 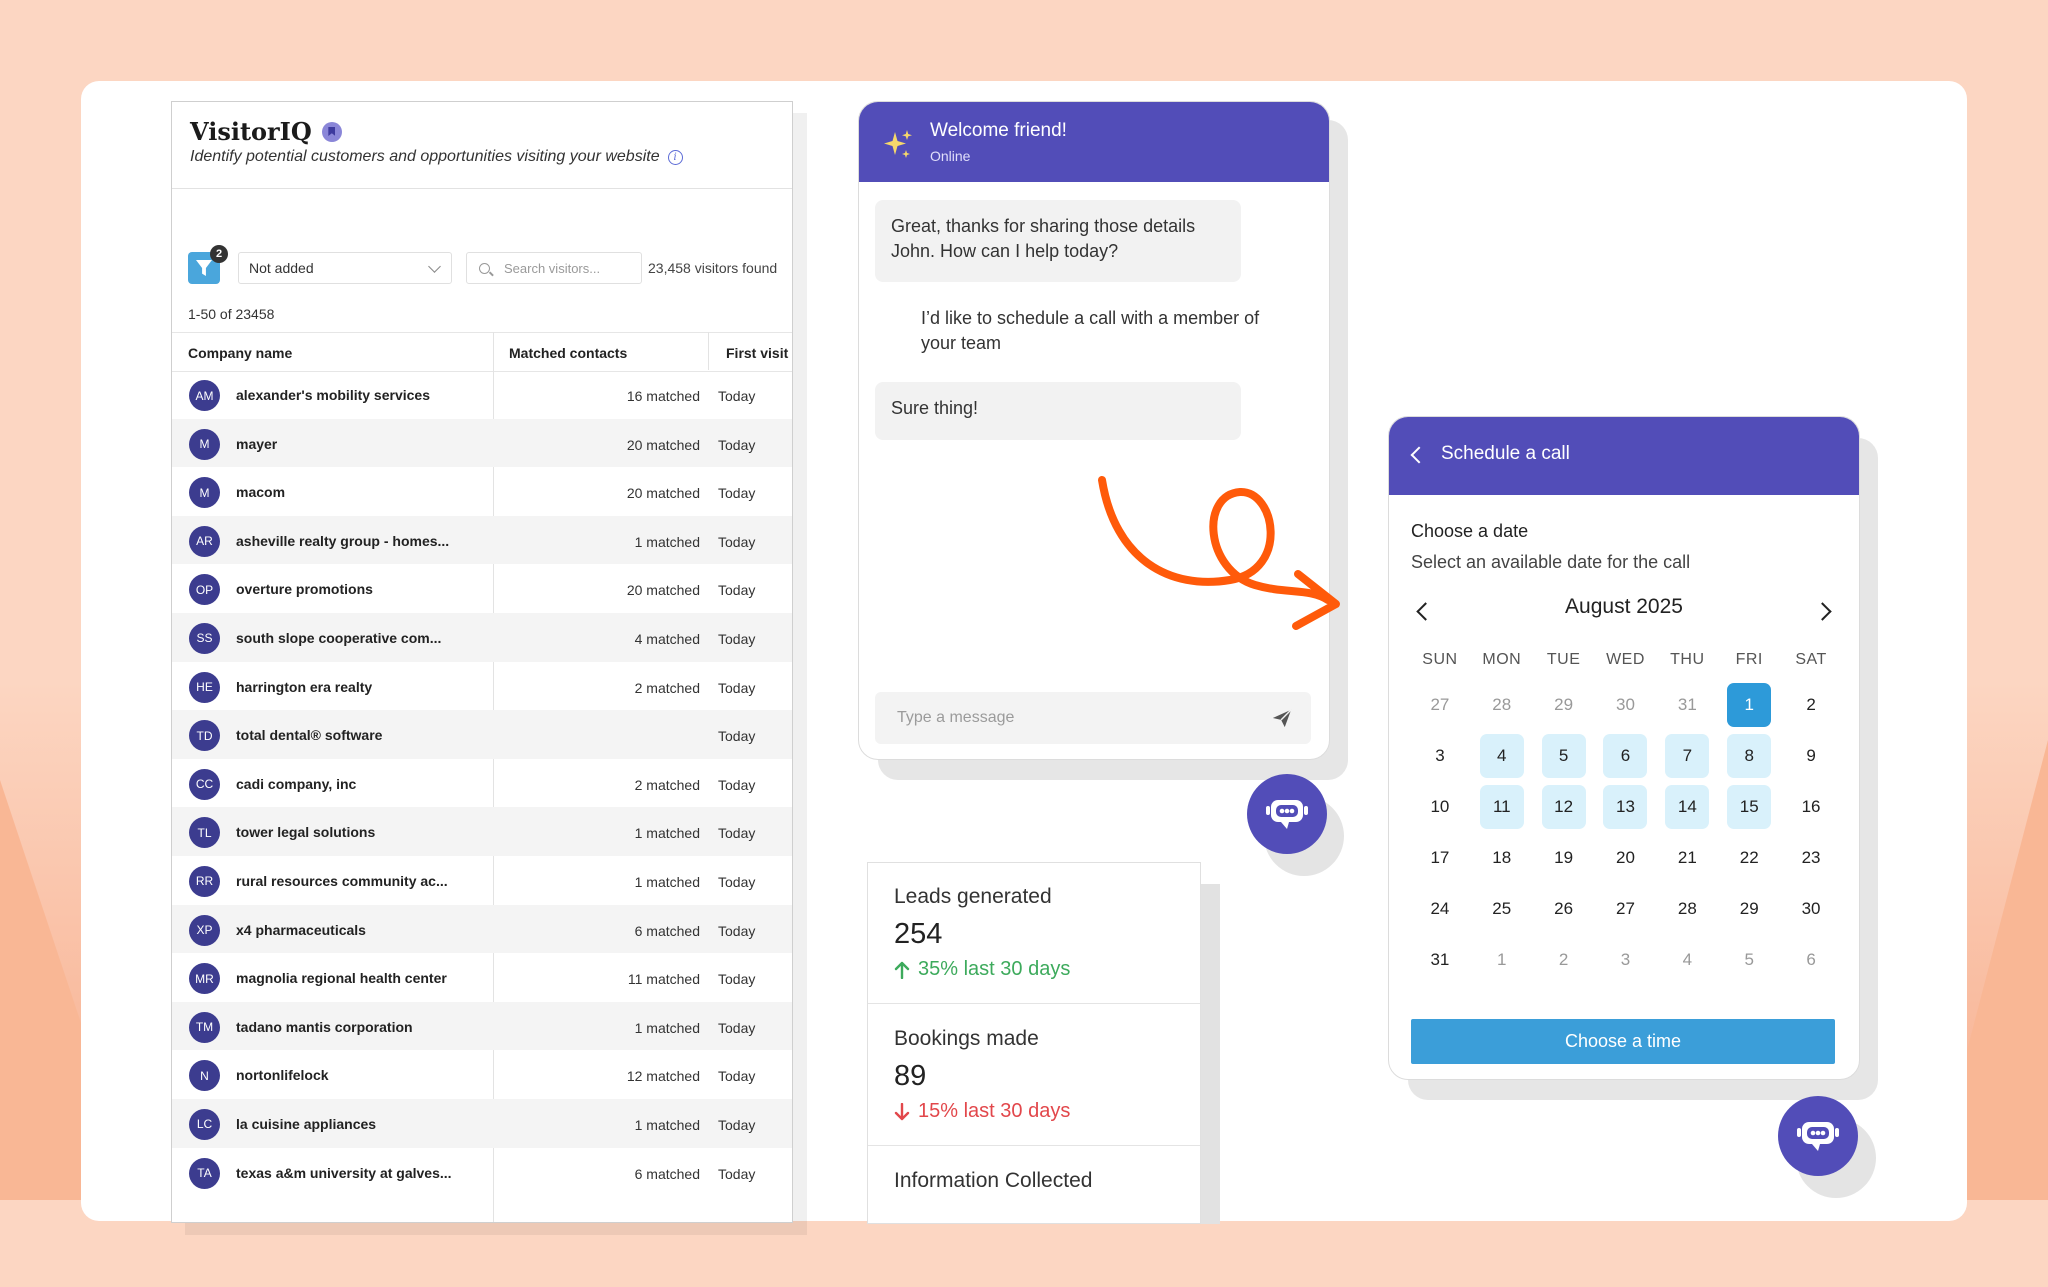 What do you see at coordinates (667, 638) in the screenshot?
I see `matched-contacts: 4 matched` at bounding box center [667, 638].